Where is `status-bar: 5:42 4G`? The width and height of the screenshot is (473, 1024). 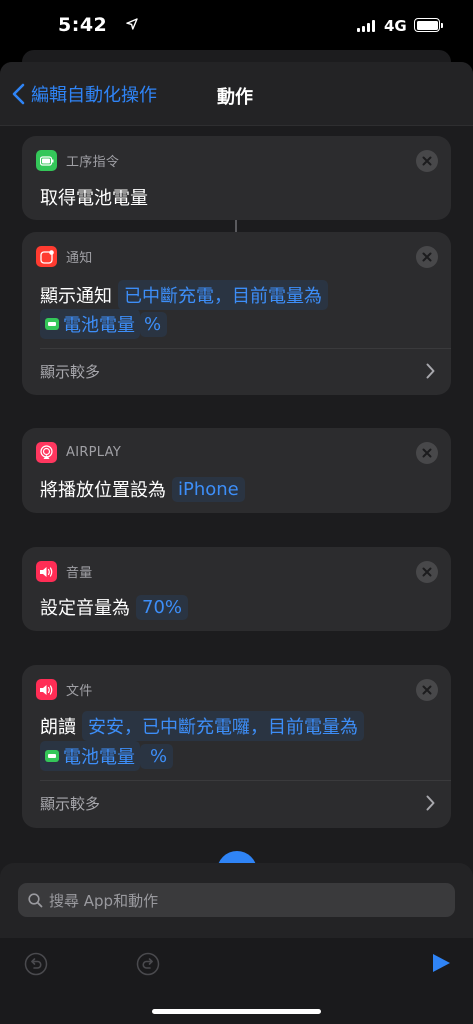
status-bar: 5:42 4G is located at coordinates (236, 26).